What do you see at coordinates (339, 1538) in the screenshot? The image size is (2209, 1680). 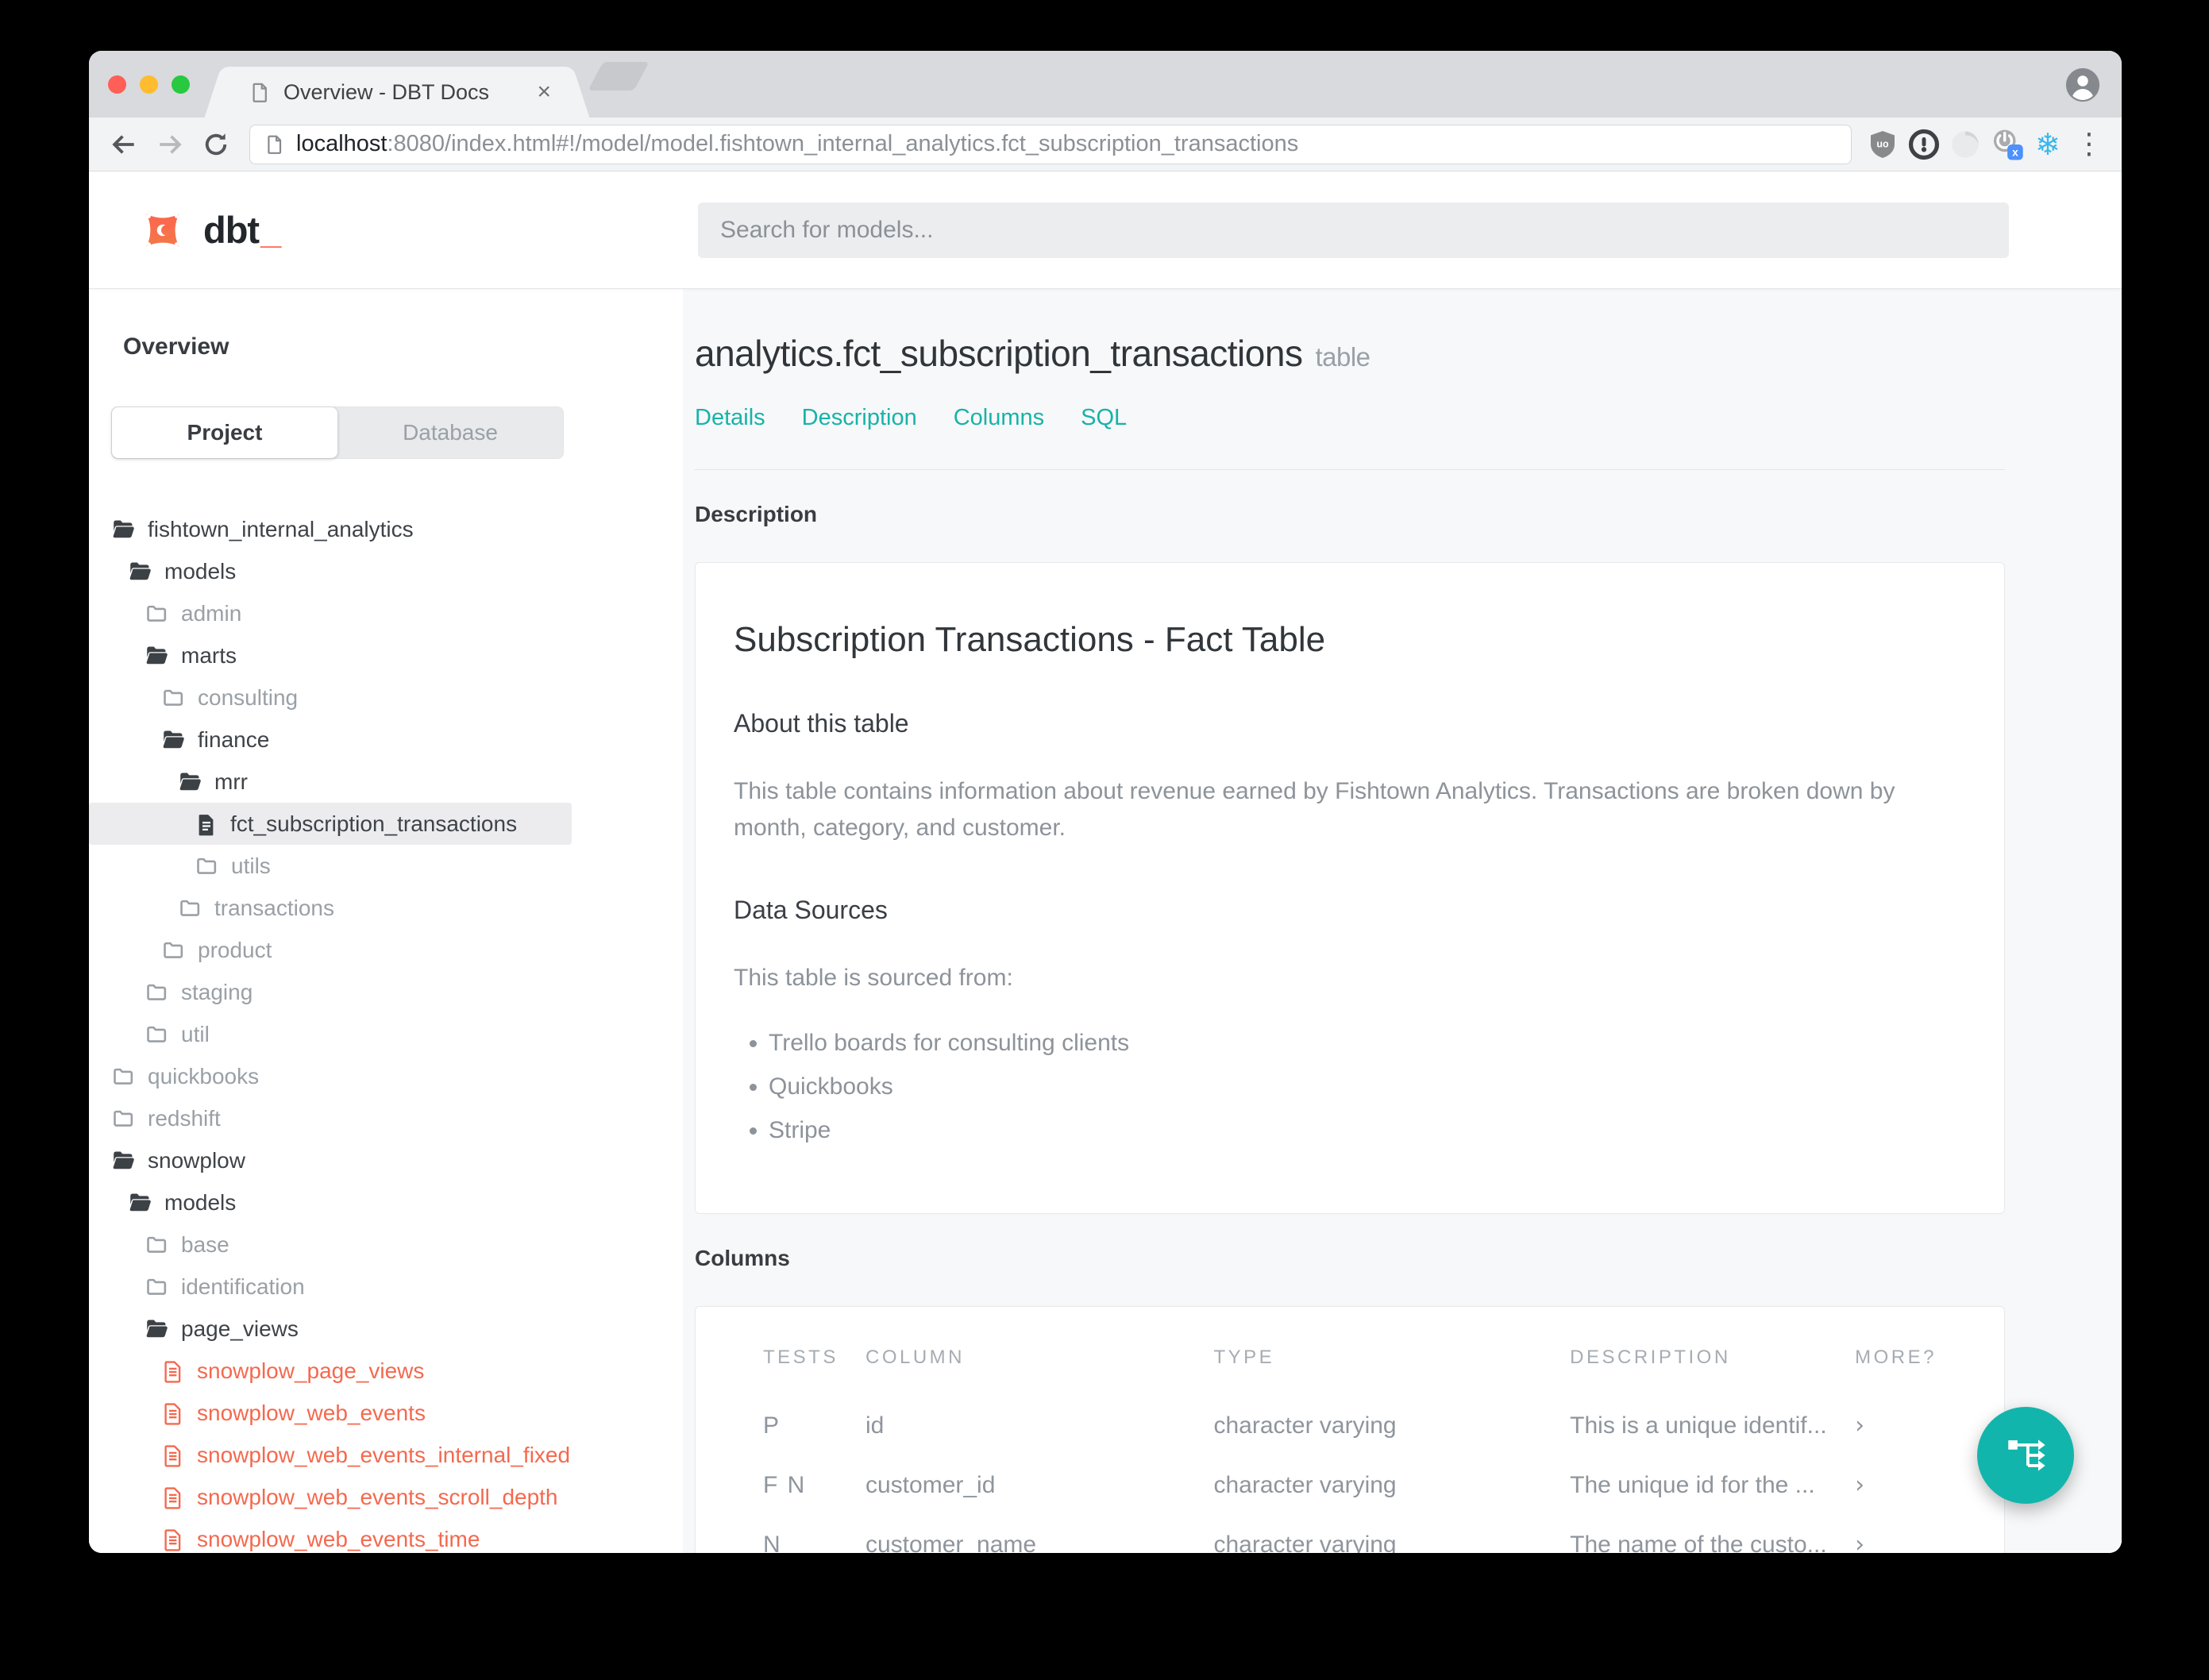 I see `tree-item-label: snowplow_web_events_time` at bounding box center [339, 1538].